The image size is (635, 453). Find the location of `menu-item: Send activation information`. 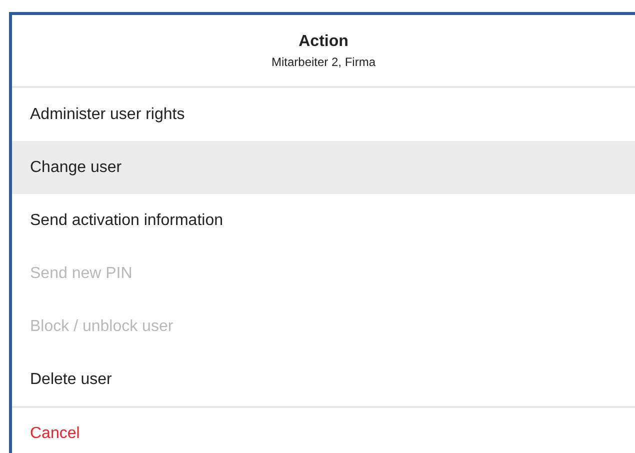

menu-item: Send activation information is located at coordinates (323, 220).